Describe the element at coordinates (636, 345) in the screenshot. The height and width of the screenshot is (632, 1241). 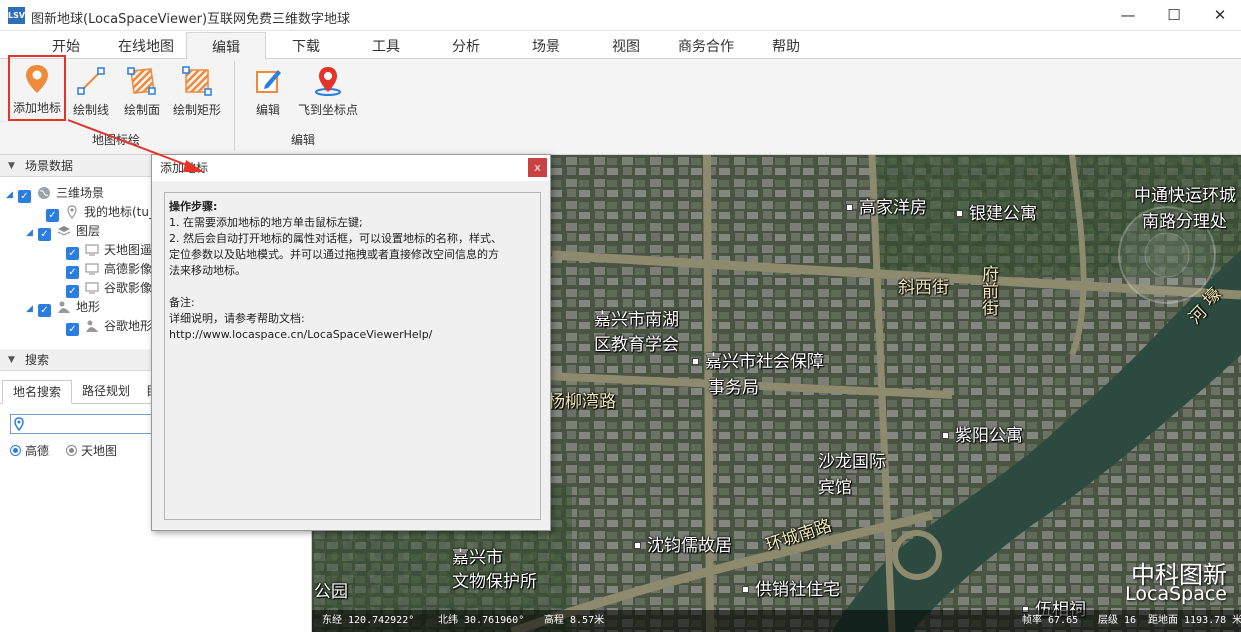
I see `map-label: 区教育学会` at that location.